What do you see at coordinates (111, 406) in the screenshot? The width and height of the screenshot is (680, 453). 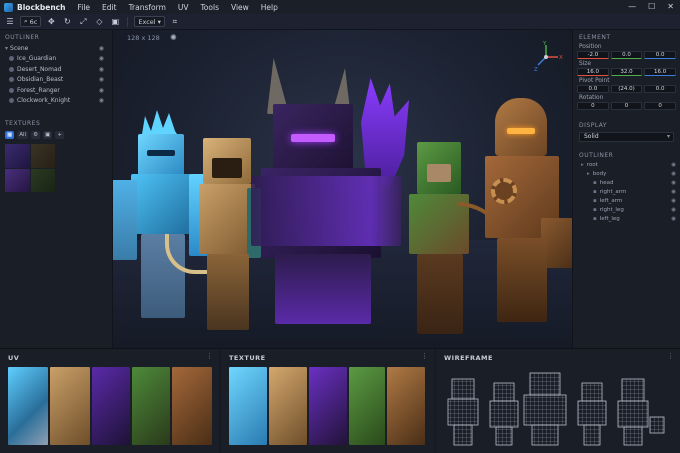 I see `uv-sheet-obsidian` at bounding box center [111, 406].